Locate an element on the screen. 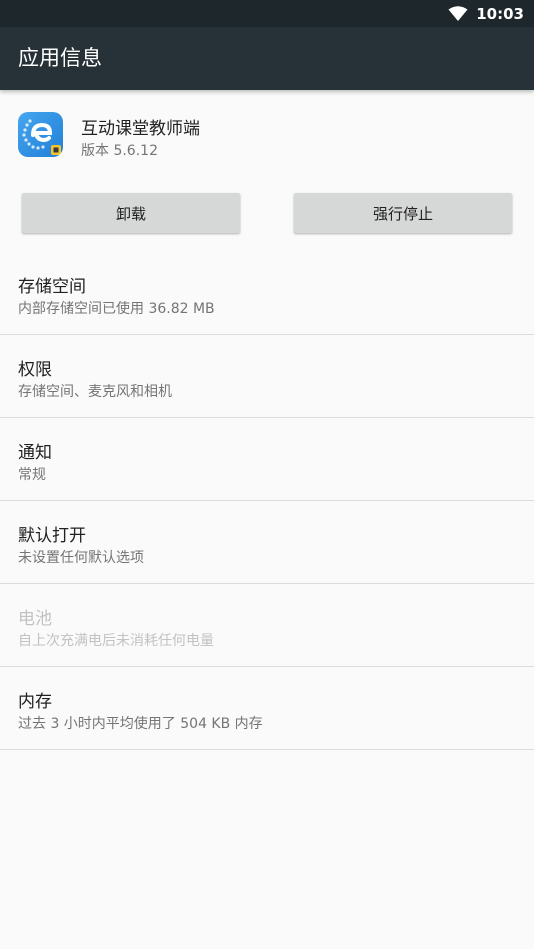 Image resolution: width=534 pixels, height=949 pixels. status-time: 10:03 is located at coordinates (500, 13).